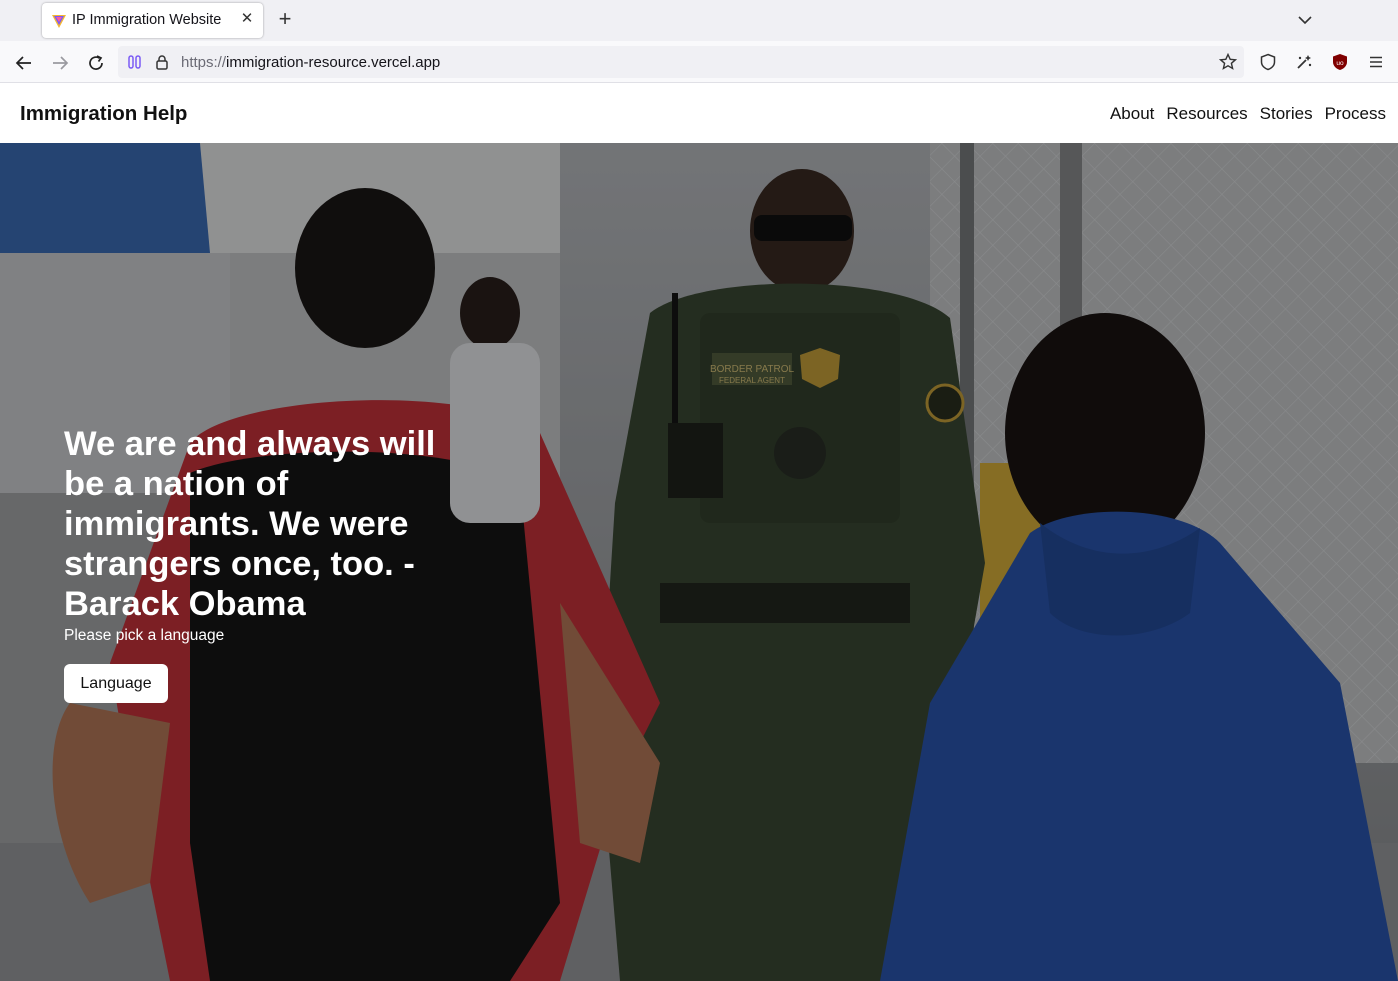  What do you see at coordinates (204, 62) in the screenshot?
I see `url-scheme: https://` at bounding box center [204, 62].